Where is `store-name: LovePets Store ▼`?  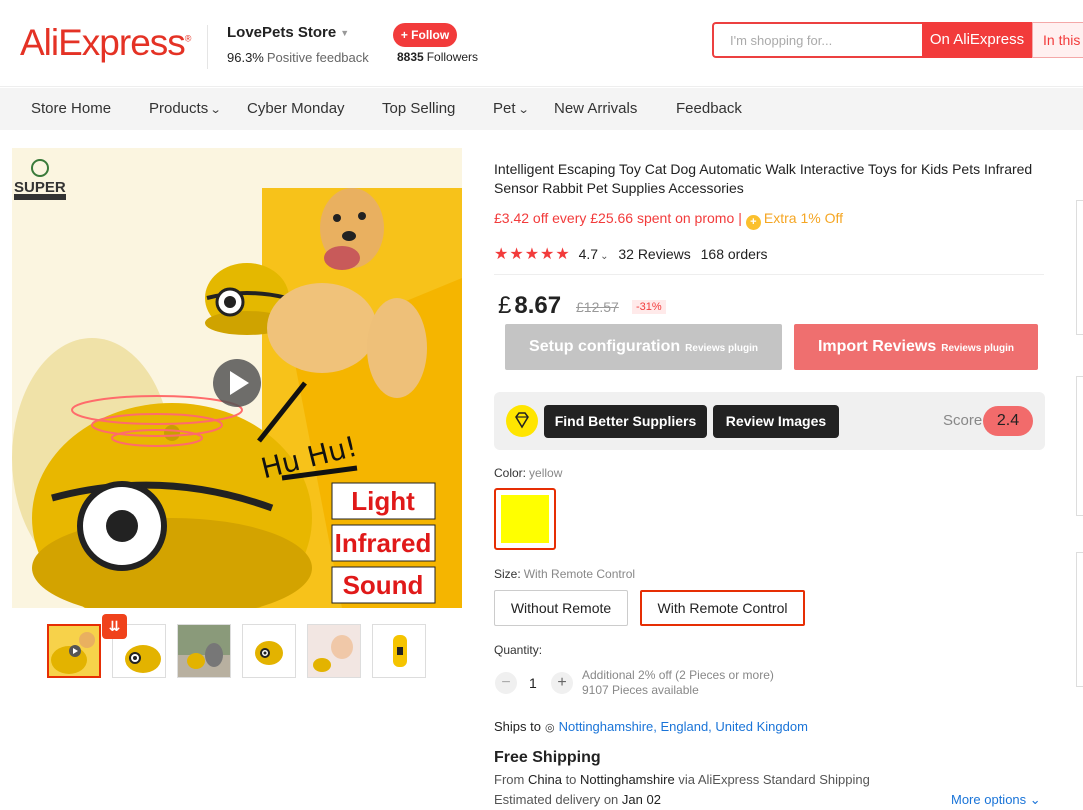
store-name: LovePets Store ▼ is located at coordinates (288, 32).